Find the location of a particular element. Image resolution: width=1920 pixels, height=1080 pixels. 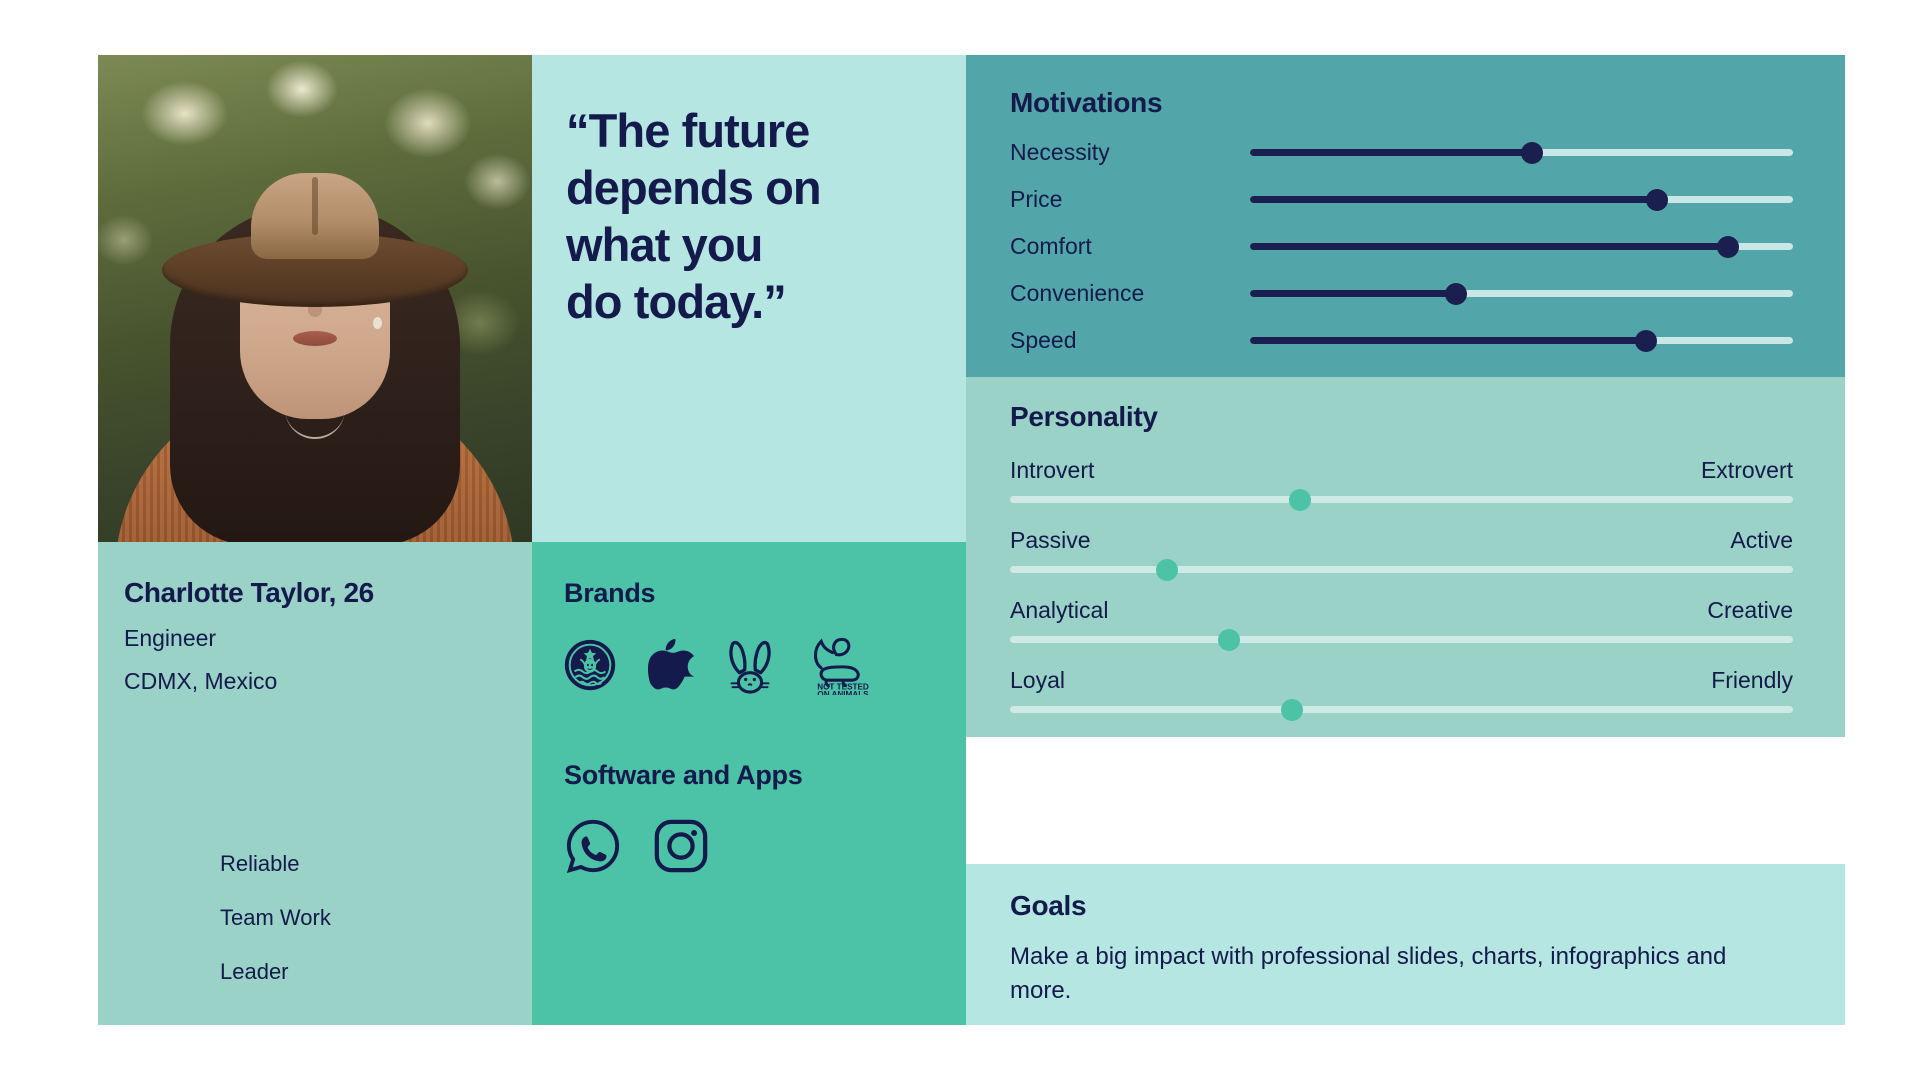

brand-logo-row: NOT TESTED ON ANIMALS is located at coordinates (749, 667).